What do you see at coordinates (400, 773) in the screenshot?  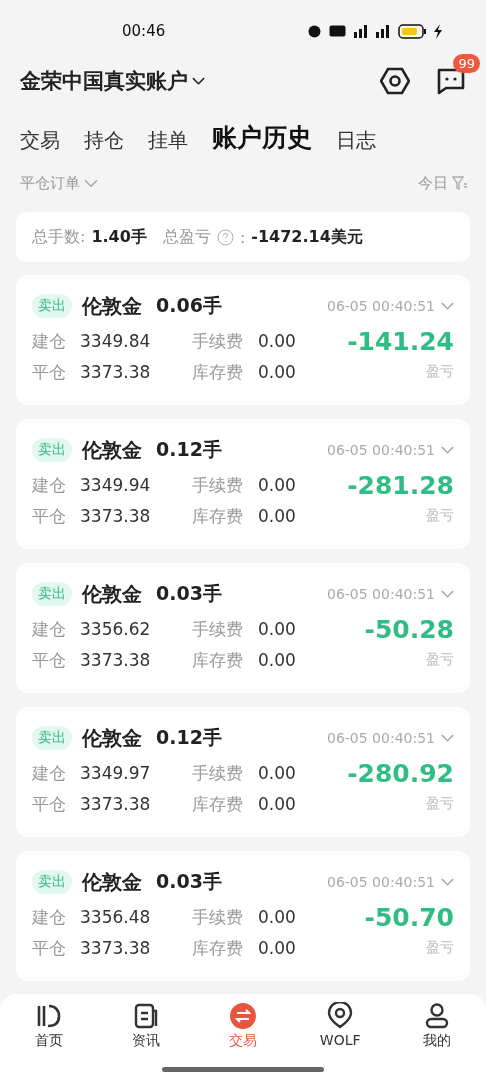 I see `profit-value: -280.92` at bounding box center [400, 773].